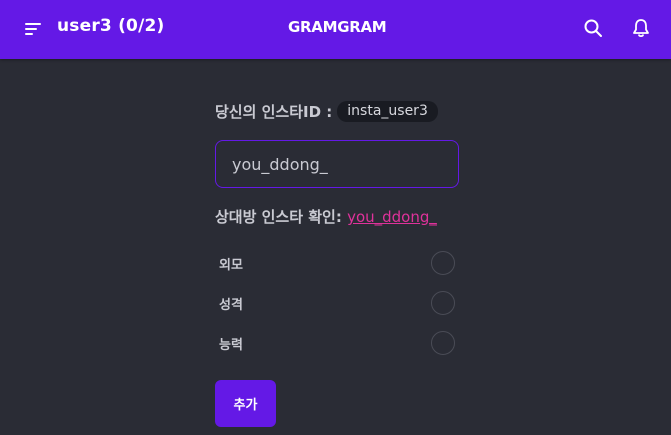 Image resolution: width=671 pixels, height=435 pixels. What do you see at coordinates (443, 343) in the screenshot?
I see `option-radio-ability` at bounding box center [443, 343].